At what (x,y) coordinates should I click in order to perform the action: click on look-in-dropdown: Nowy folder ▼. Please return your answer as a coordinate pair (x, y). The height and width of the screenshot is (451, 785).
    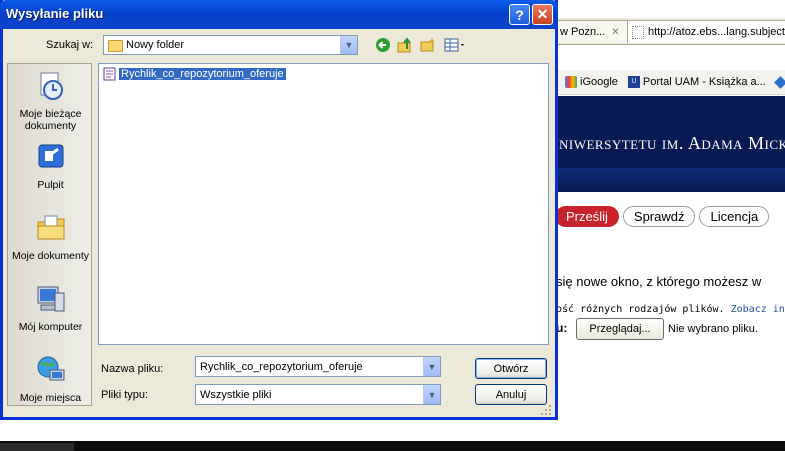
    Looking at the image, I should click on (230, 45).